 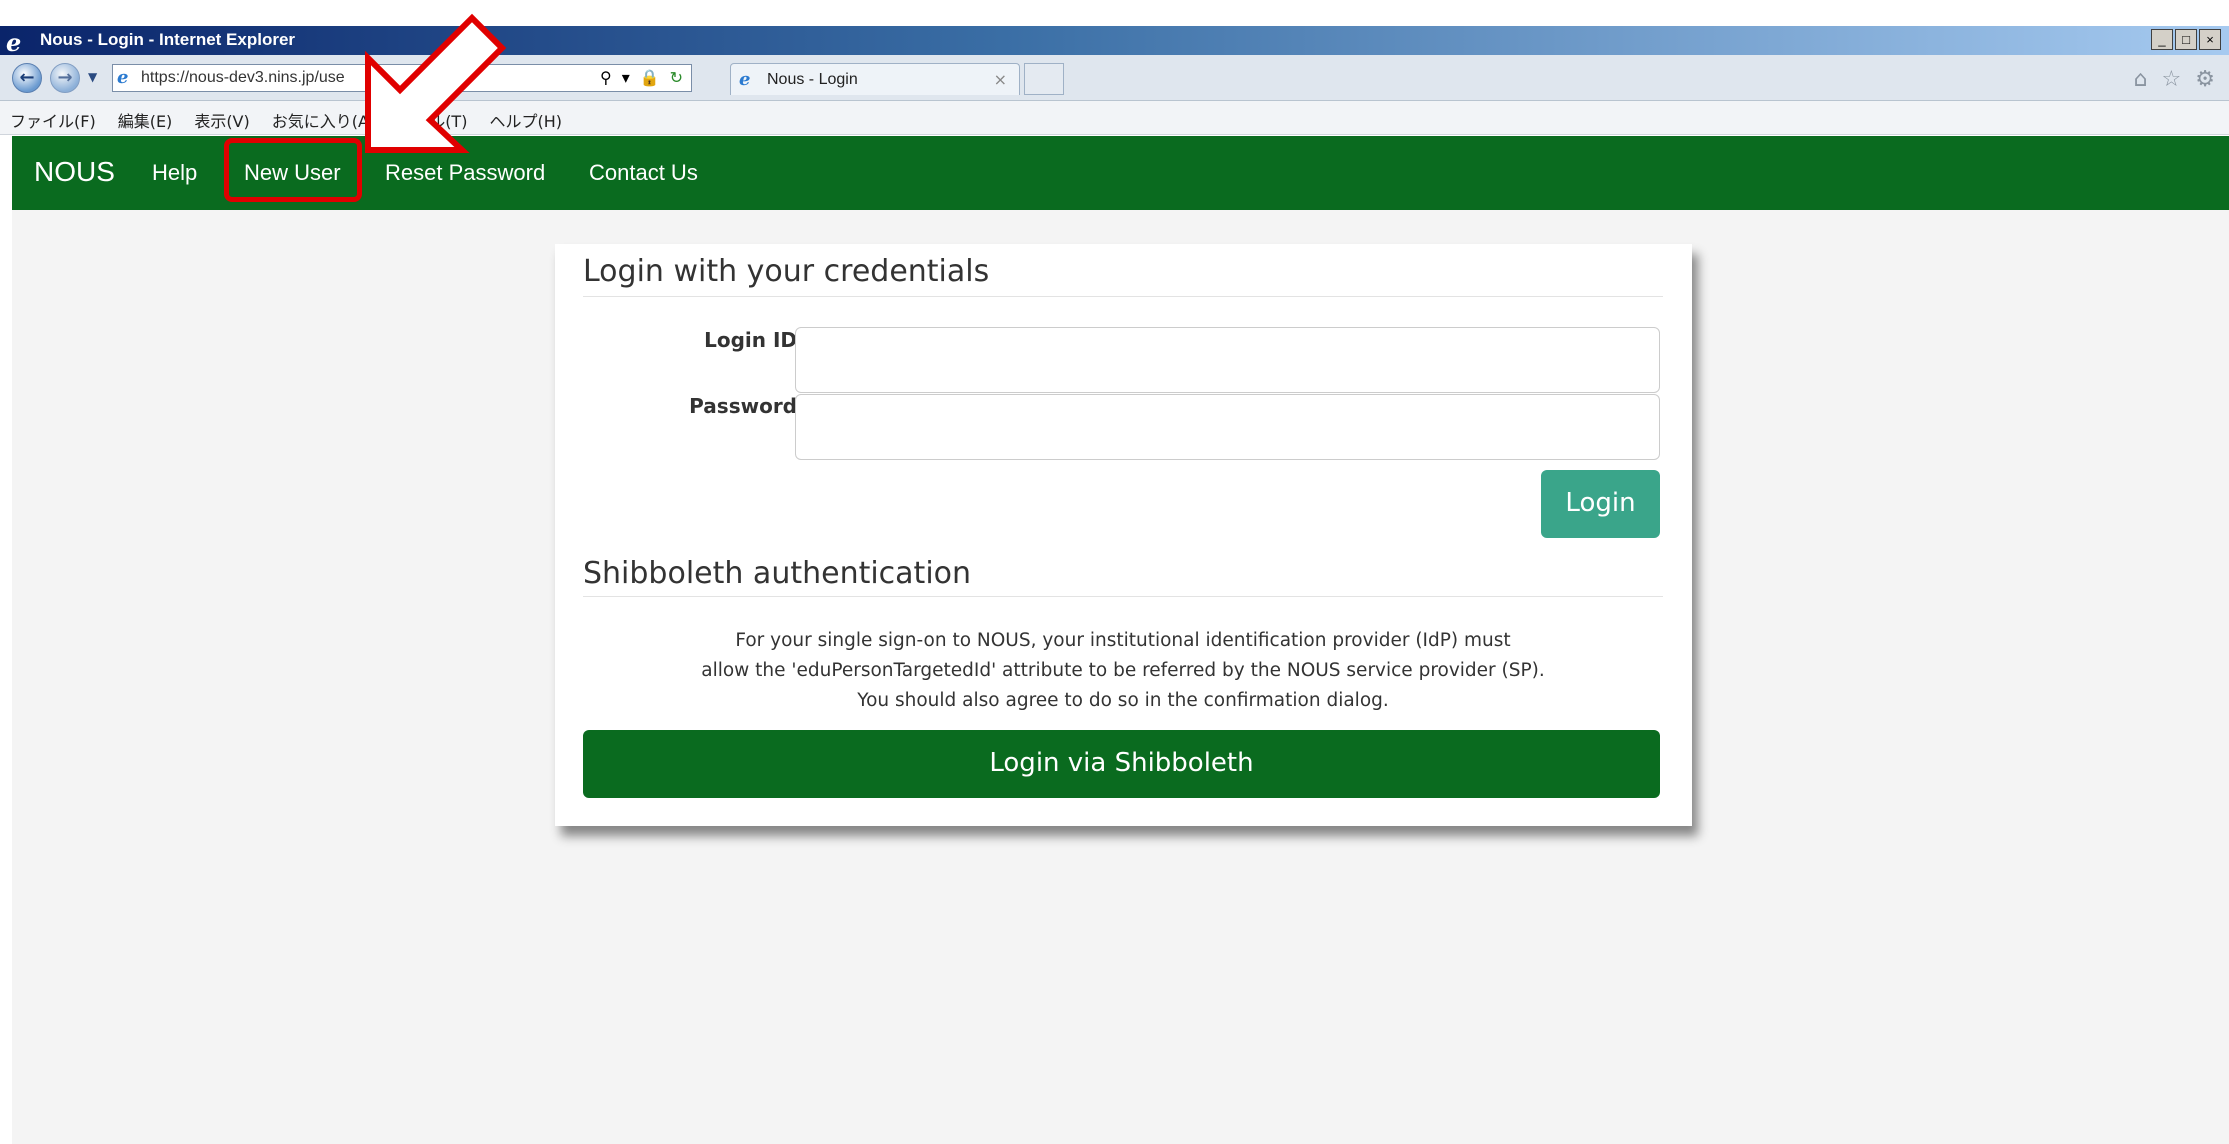 What do you see at coordinates (2162, 39) in the screenshot?
I see `minimize-button: _` at bounding box center [2162, 39].